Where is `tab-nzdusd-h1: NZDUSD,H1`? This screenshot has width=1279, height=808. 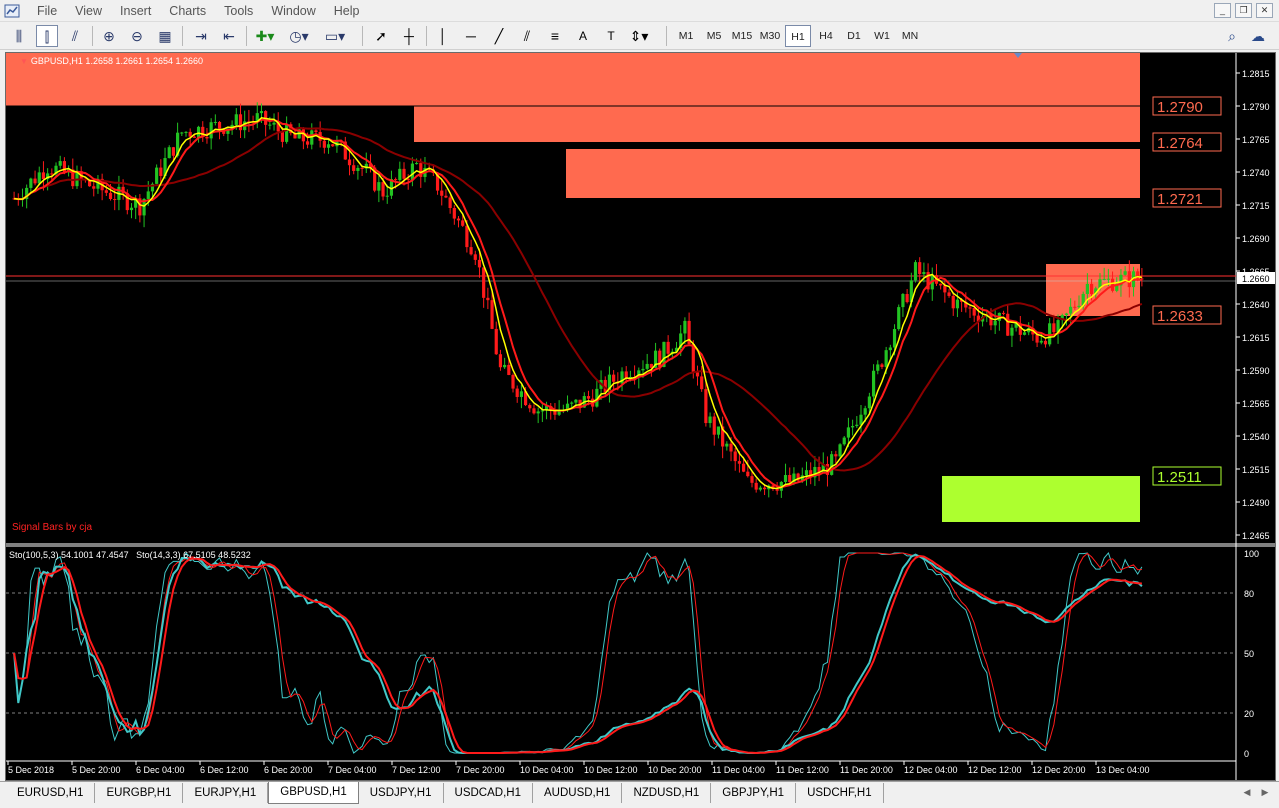 tab-nzdusd-h1: NZDUSD,H1 is located at coordinates (667, 793).